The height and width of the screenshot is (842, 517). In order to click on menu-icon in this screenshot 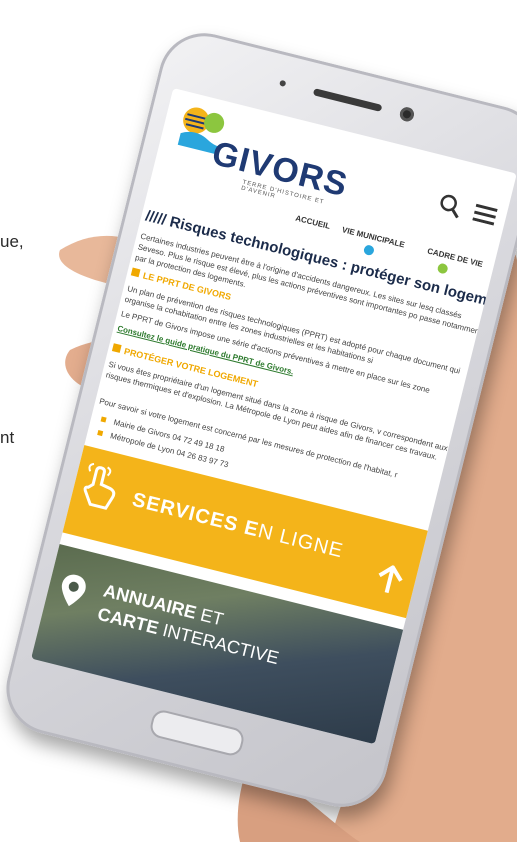, I will do `click(485, 214)`.